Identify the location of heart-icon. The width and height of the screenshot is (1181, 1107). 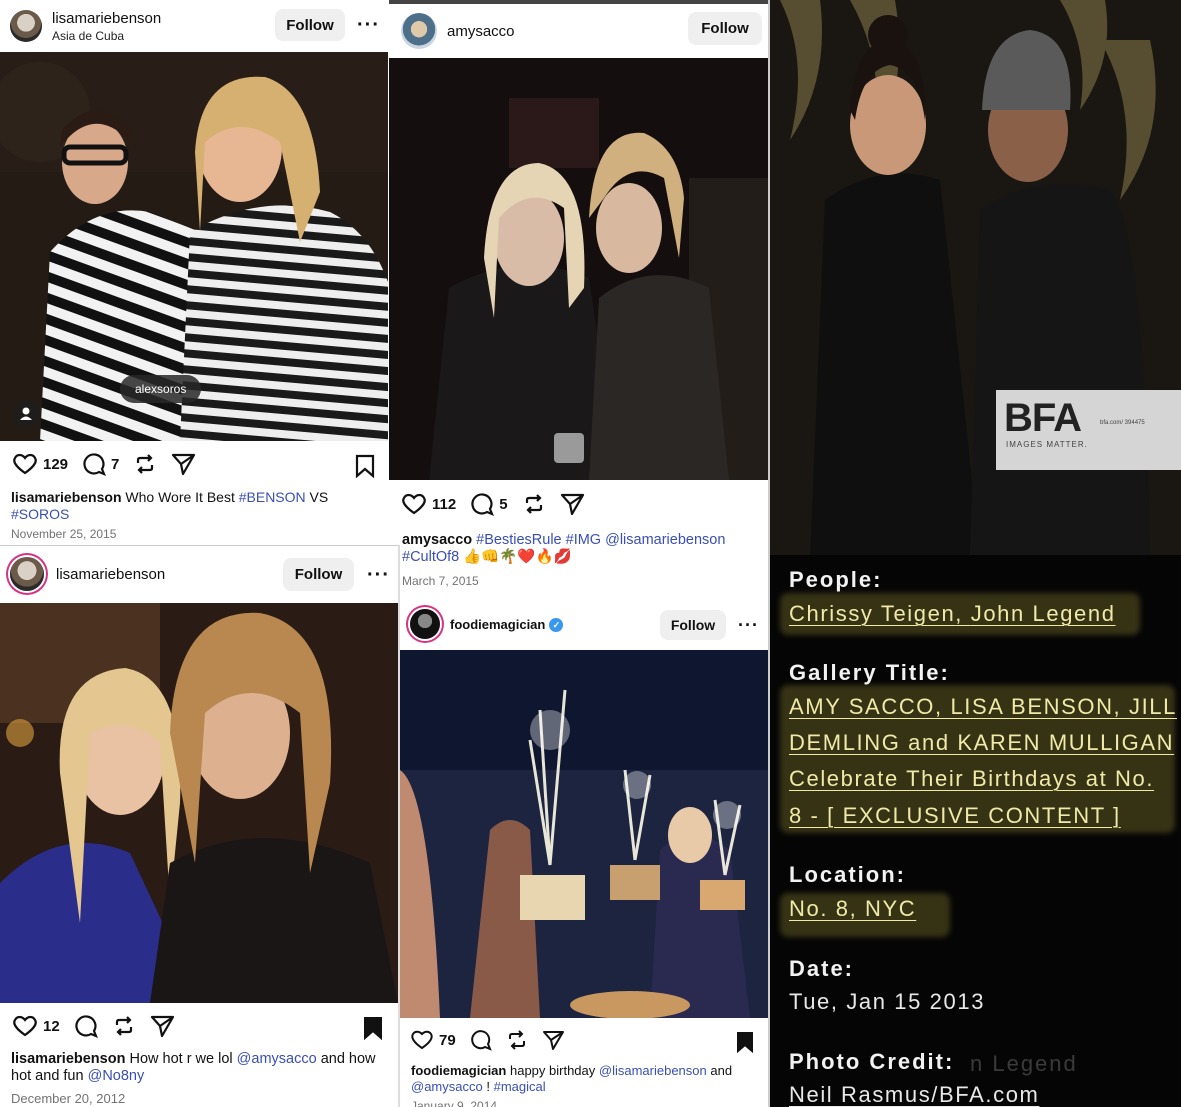
(25, 1026).